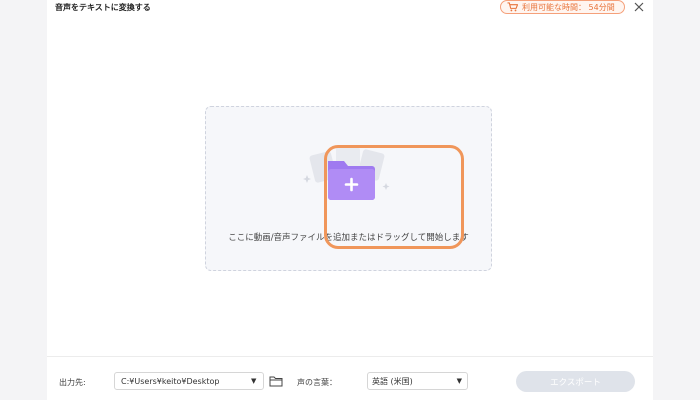  What do you see at coordinates (575, 381) in the screenshot?
I see `export-button: エクスポート` at bounding box center [575, 381].